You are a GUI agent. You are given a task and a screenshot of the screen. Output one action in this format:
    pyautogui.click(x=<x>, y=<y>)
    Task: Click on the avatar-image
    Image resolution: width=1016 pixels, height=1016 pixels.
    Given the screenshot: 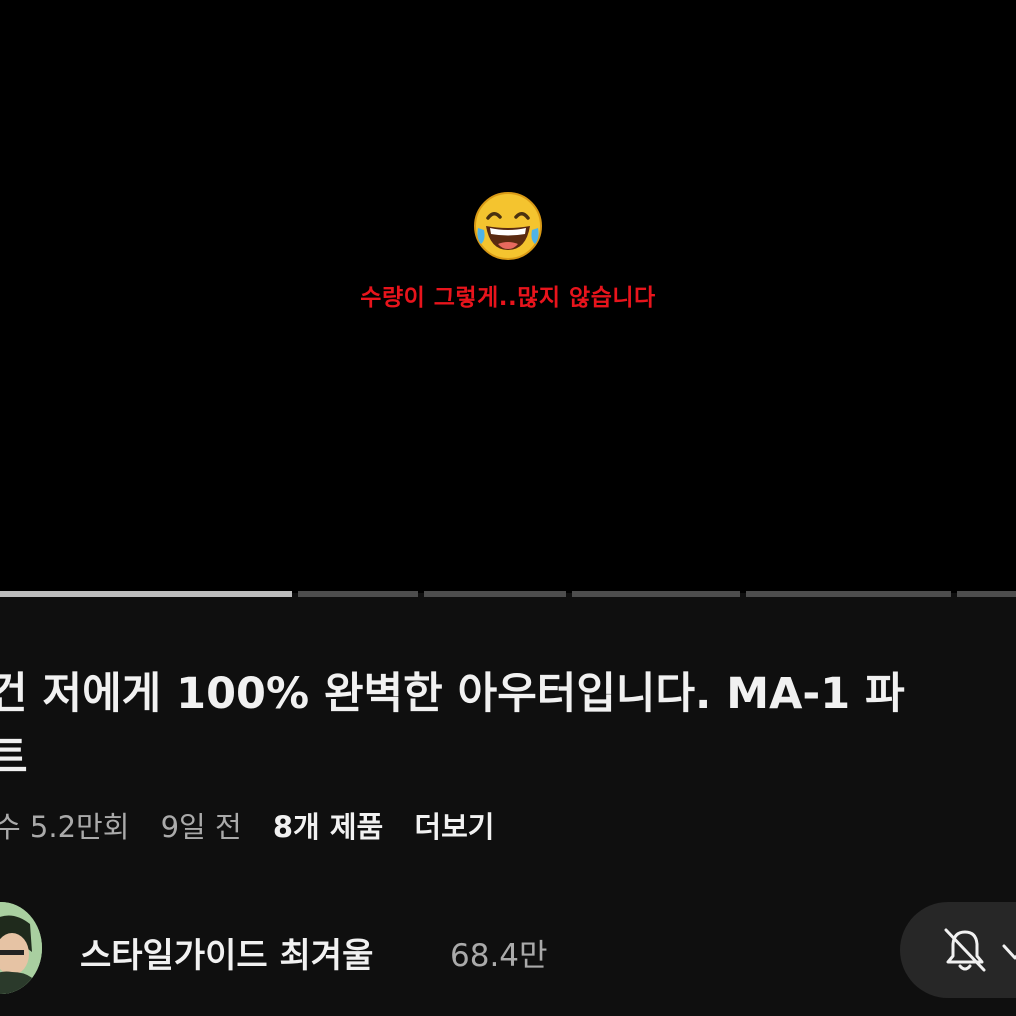 What is the action you would take?
    pyautogui.click(x=21, y=948)
    